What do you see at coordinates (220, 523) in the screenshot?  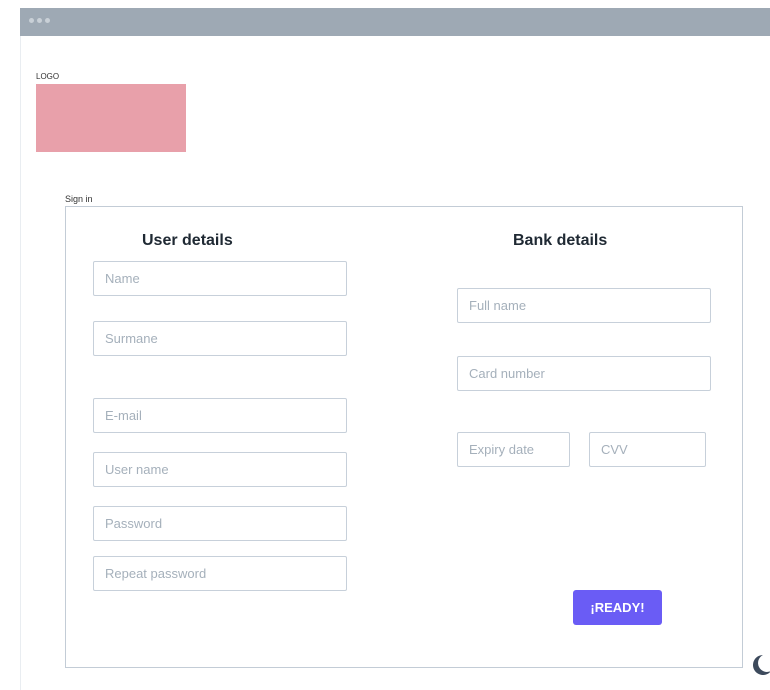 I see `password-field: Password` at bounding box center [220, 523].